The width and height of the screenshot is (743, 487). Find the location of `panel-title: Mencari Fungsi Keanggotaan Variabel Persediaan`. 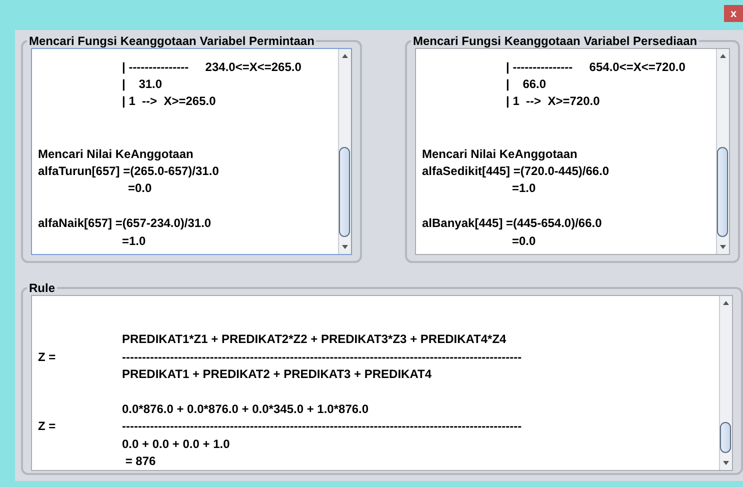

panel-title: Mencari Fungsi Keanggotaan Variabel Persediaan is located at coordinates (555, 41).